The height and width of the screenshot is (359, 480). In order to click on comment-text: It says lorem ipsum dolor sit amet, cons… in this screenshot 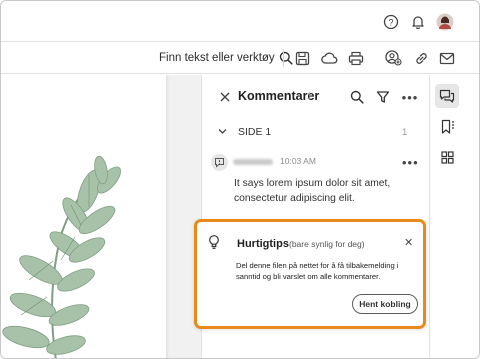, I will do `click(312, 191)`.